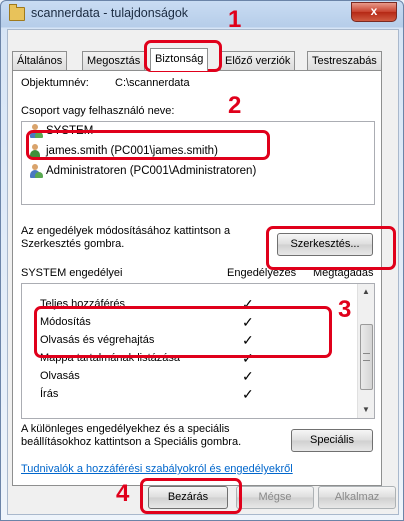 This screenshot has width=404, height=521. Describe the element at coordinates (40, 60) in the screenshot. I see `tab-general: Általános` at that location.